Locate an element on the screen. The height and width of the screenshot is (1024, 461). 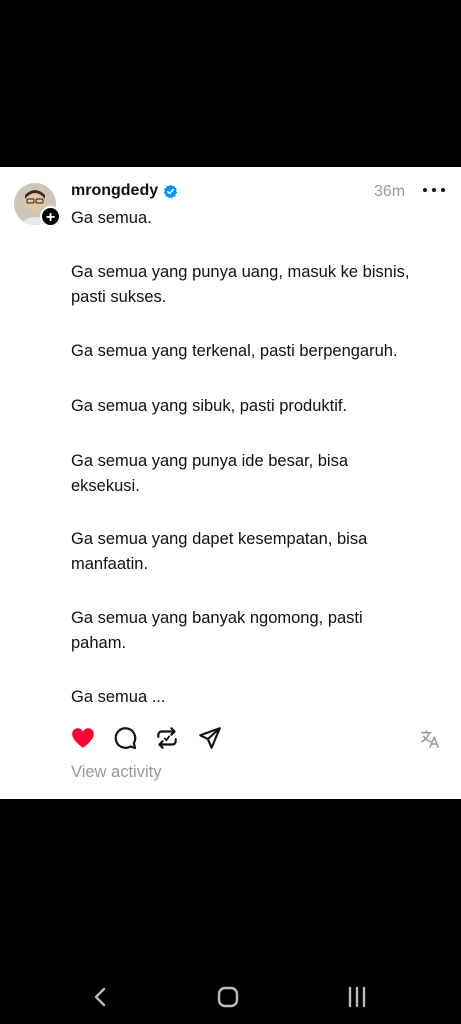
post-action-bar is located at coordinates (230, 739).